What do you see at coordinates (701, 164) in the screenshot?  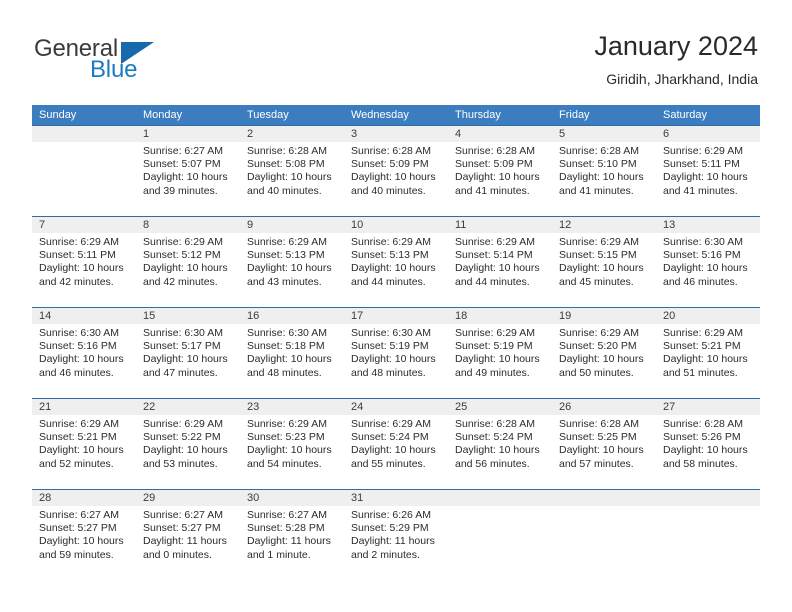 I see `sunset-text: Sunset: 5:11 PM` at bounding box center [701, 164].